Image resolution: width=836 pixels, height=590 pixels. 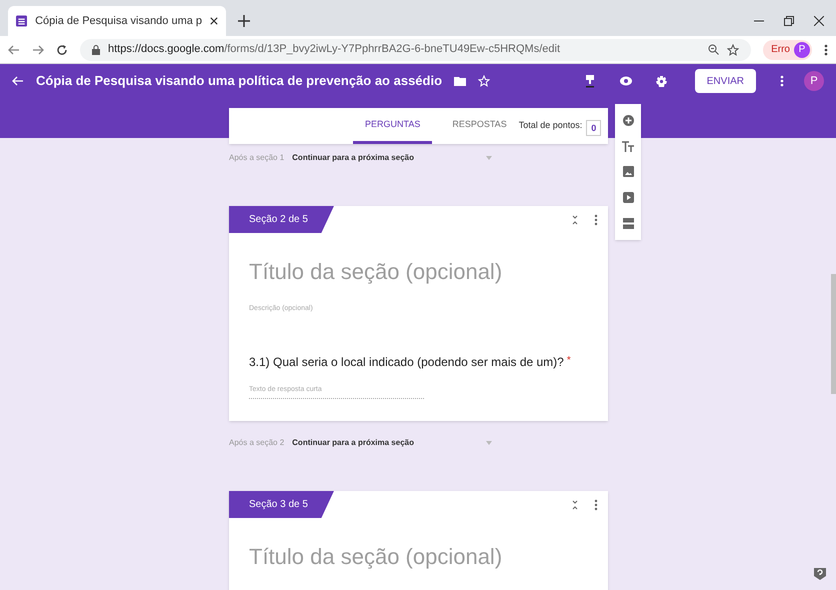 I want to click on after-section-label: Após a seção 2, so click(x=256, y=443).